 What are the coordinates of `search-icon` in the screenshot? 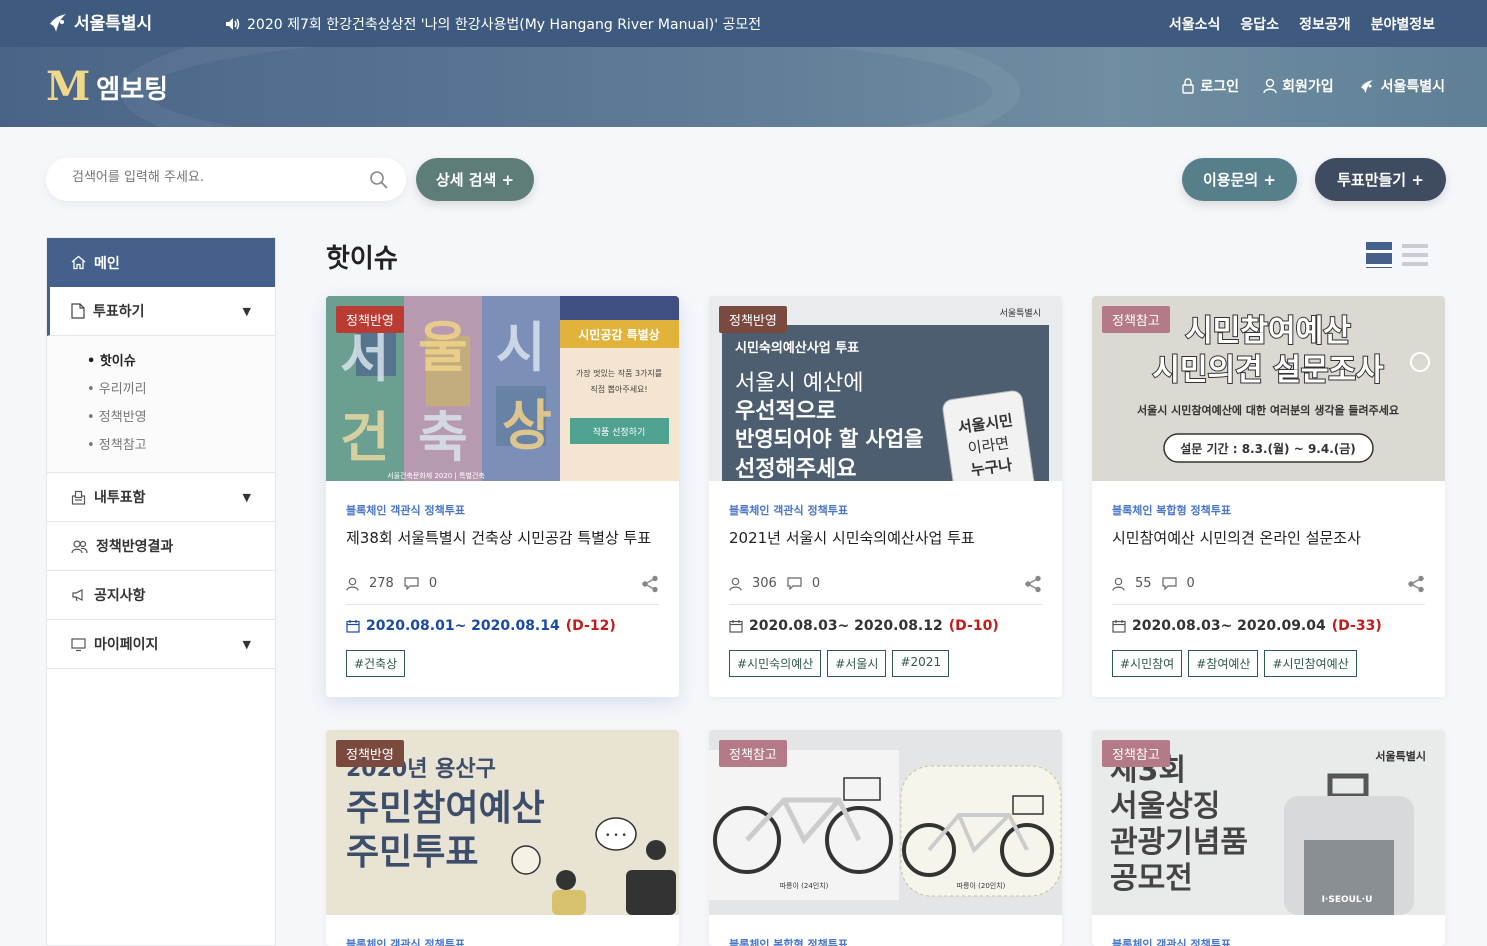 It's located at (378, 179).